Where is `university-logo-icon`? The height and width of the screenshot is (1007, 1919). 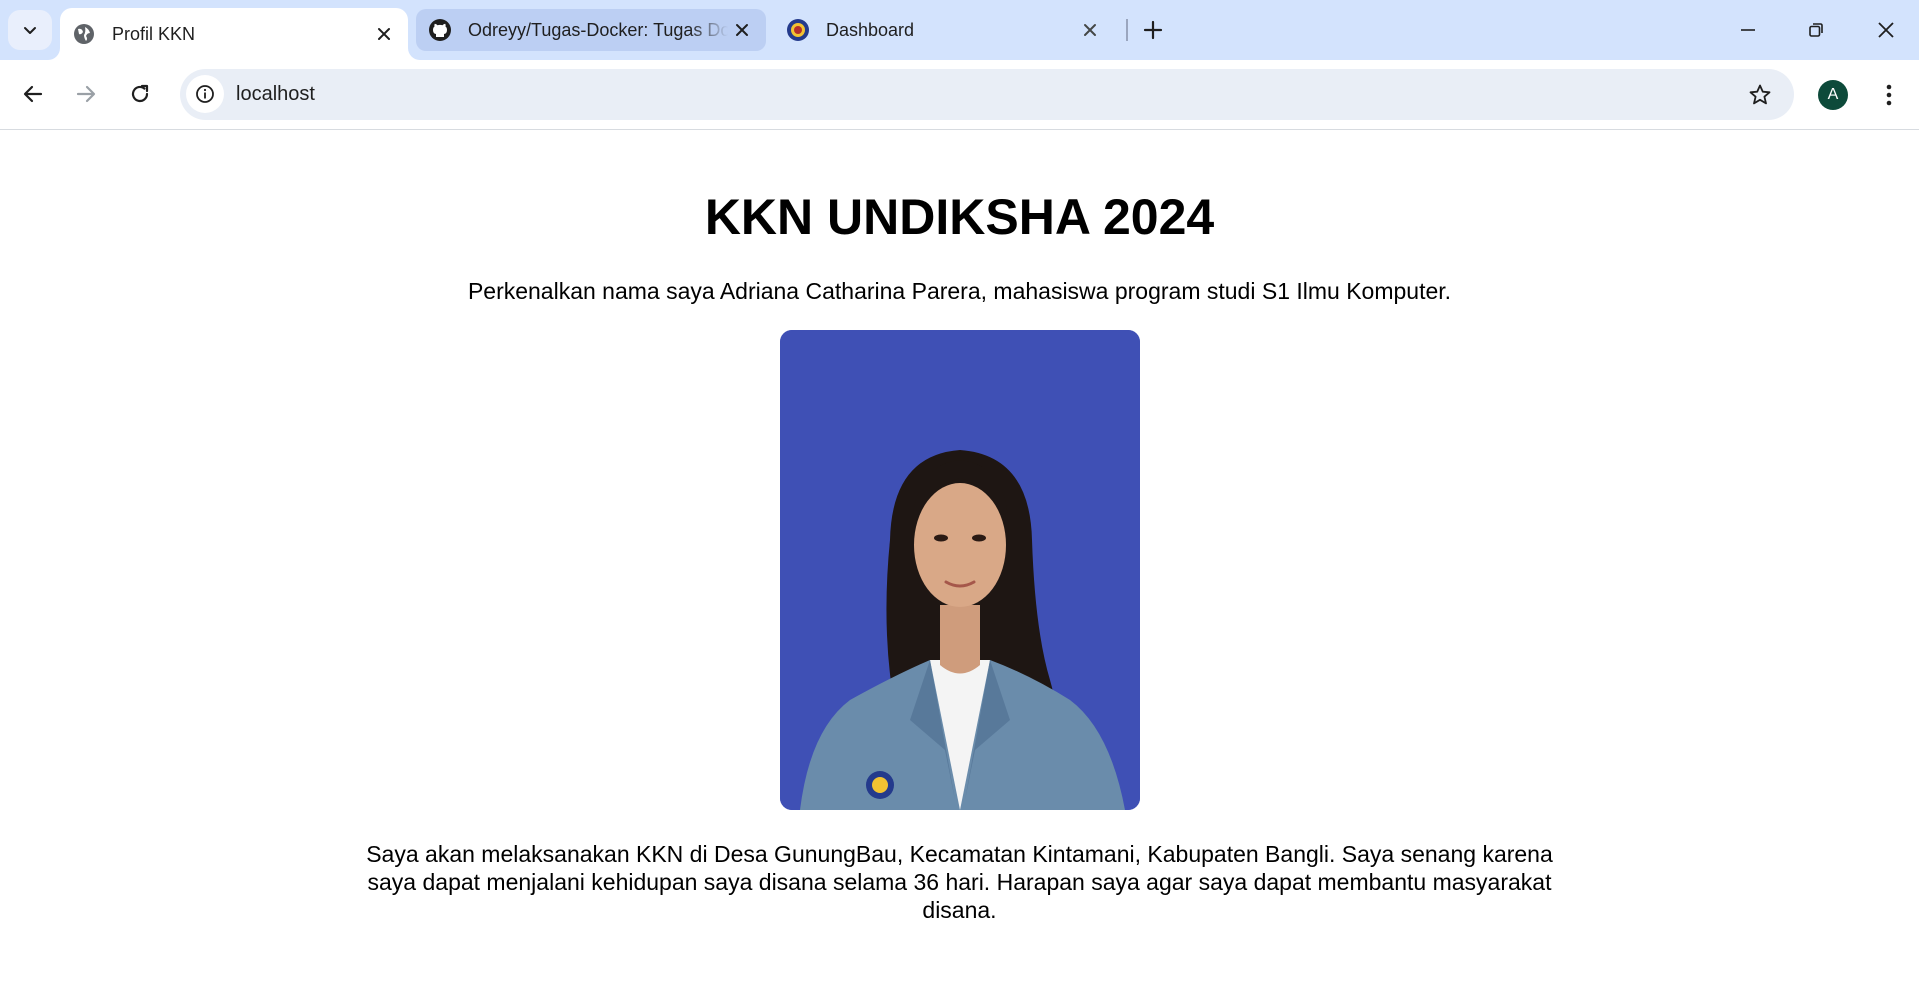 university-logo-icon is located at coordinates (798, 30).